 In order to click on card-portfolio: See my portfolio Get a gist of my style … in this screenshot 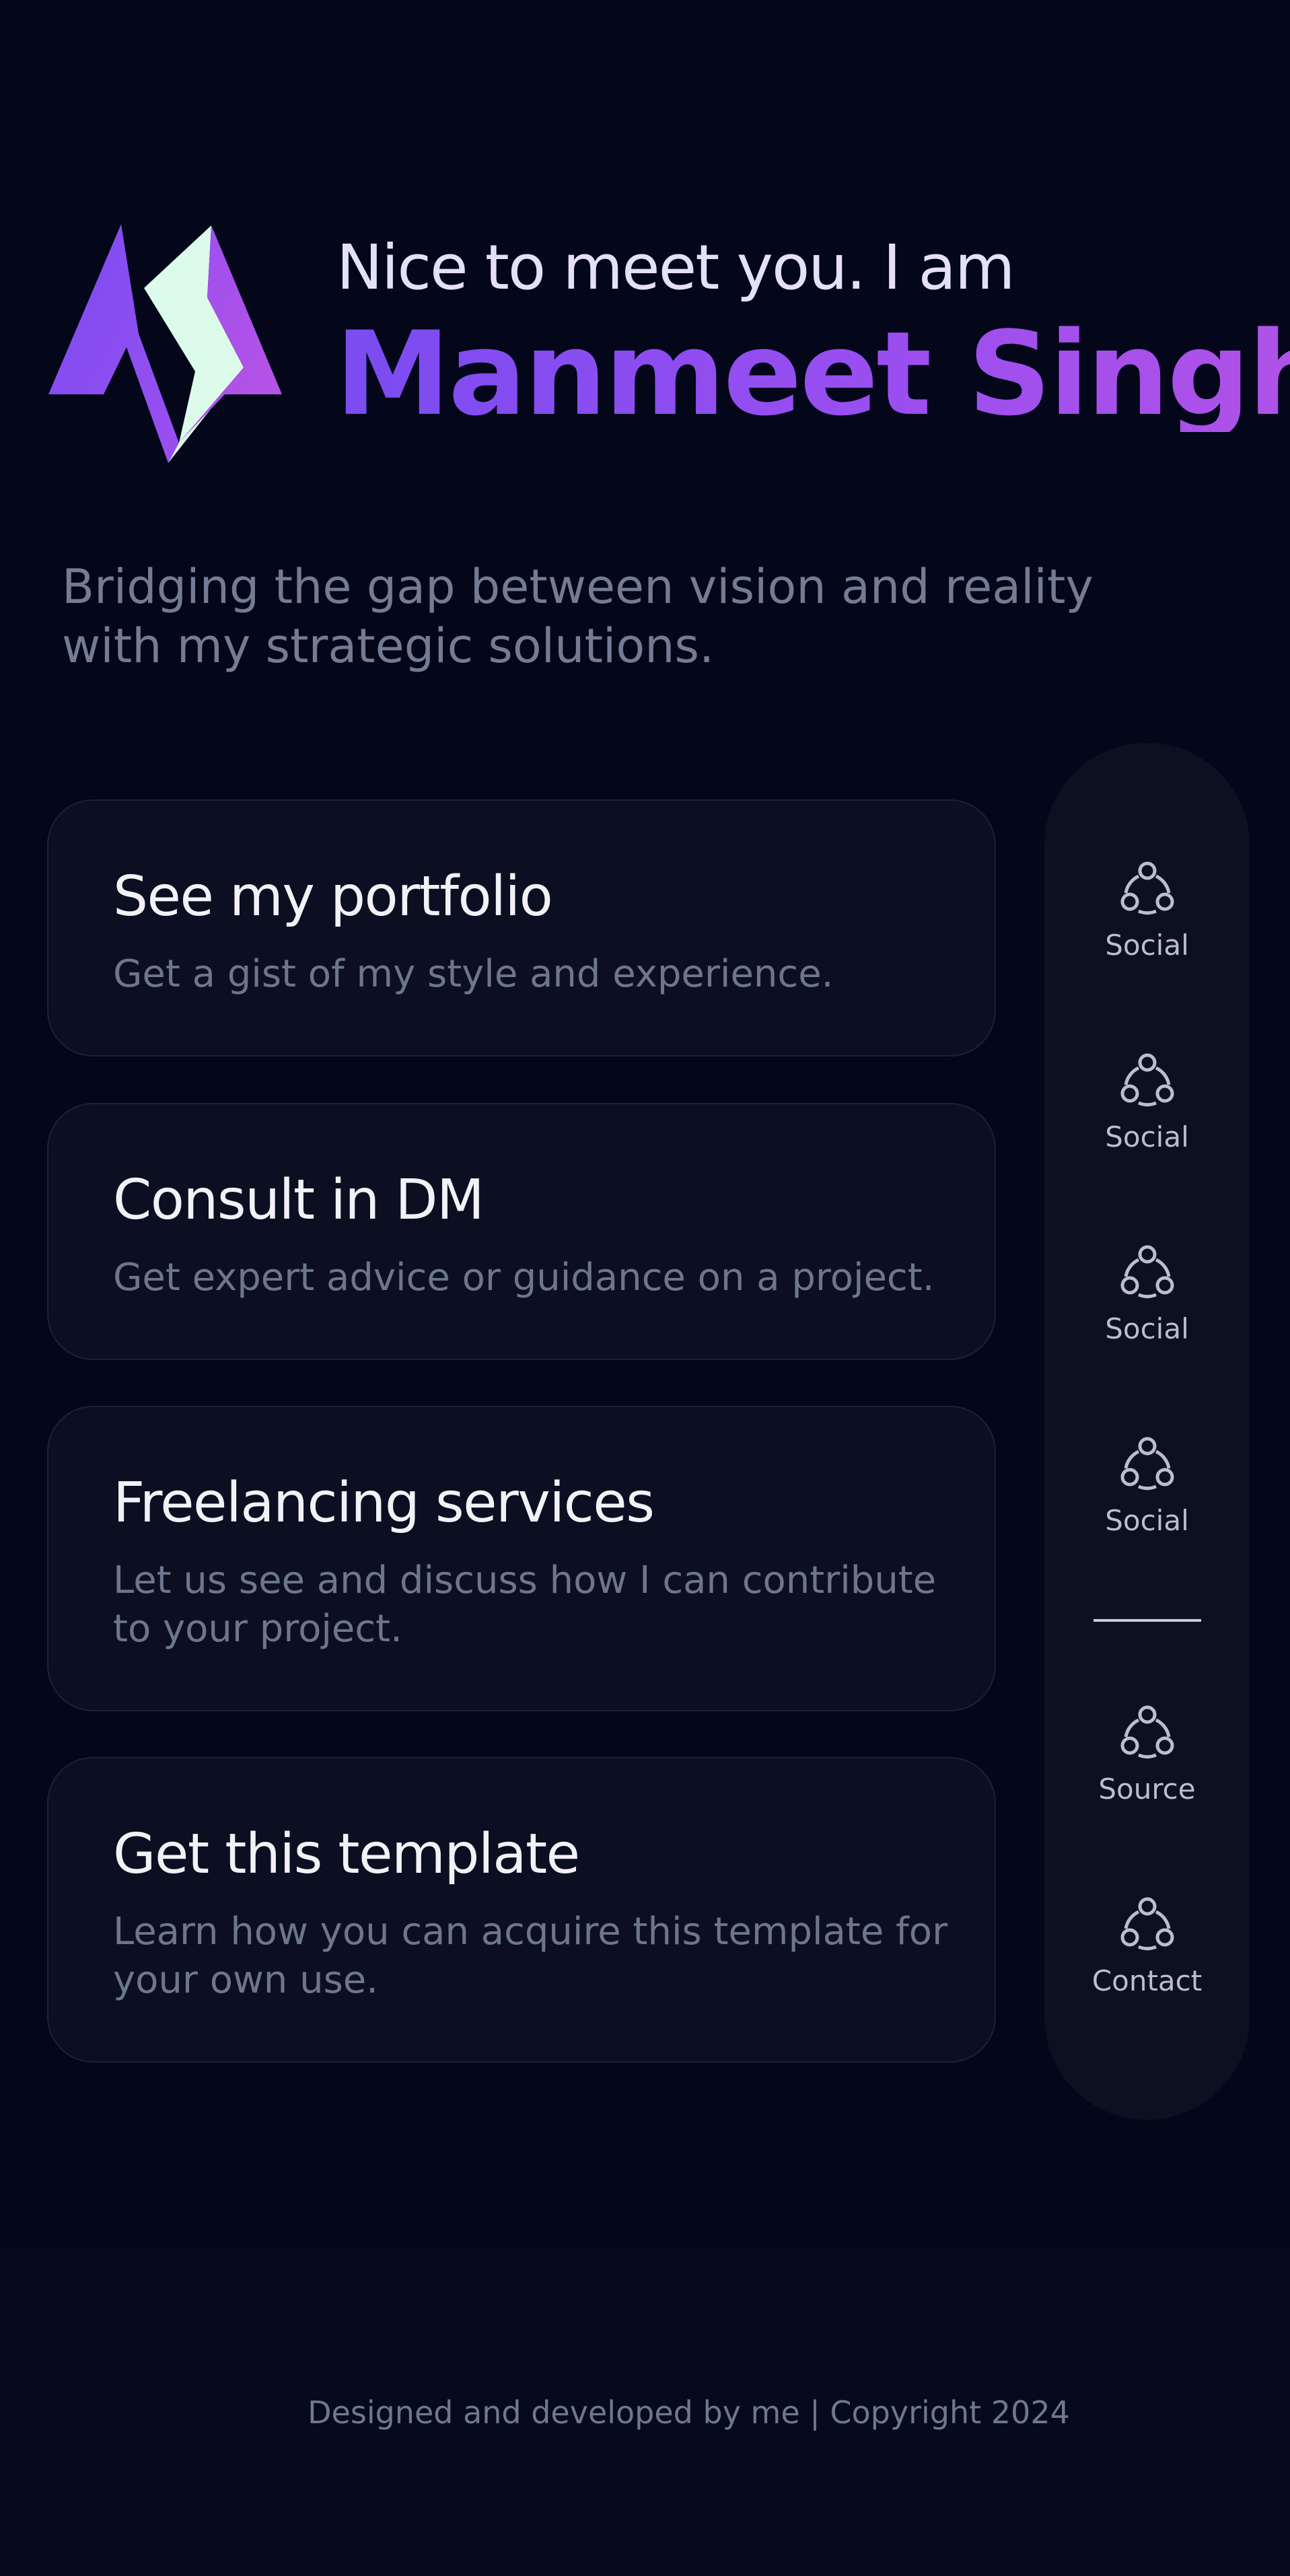, I will do `click(521, 928)`.